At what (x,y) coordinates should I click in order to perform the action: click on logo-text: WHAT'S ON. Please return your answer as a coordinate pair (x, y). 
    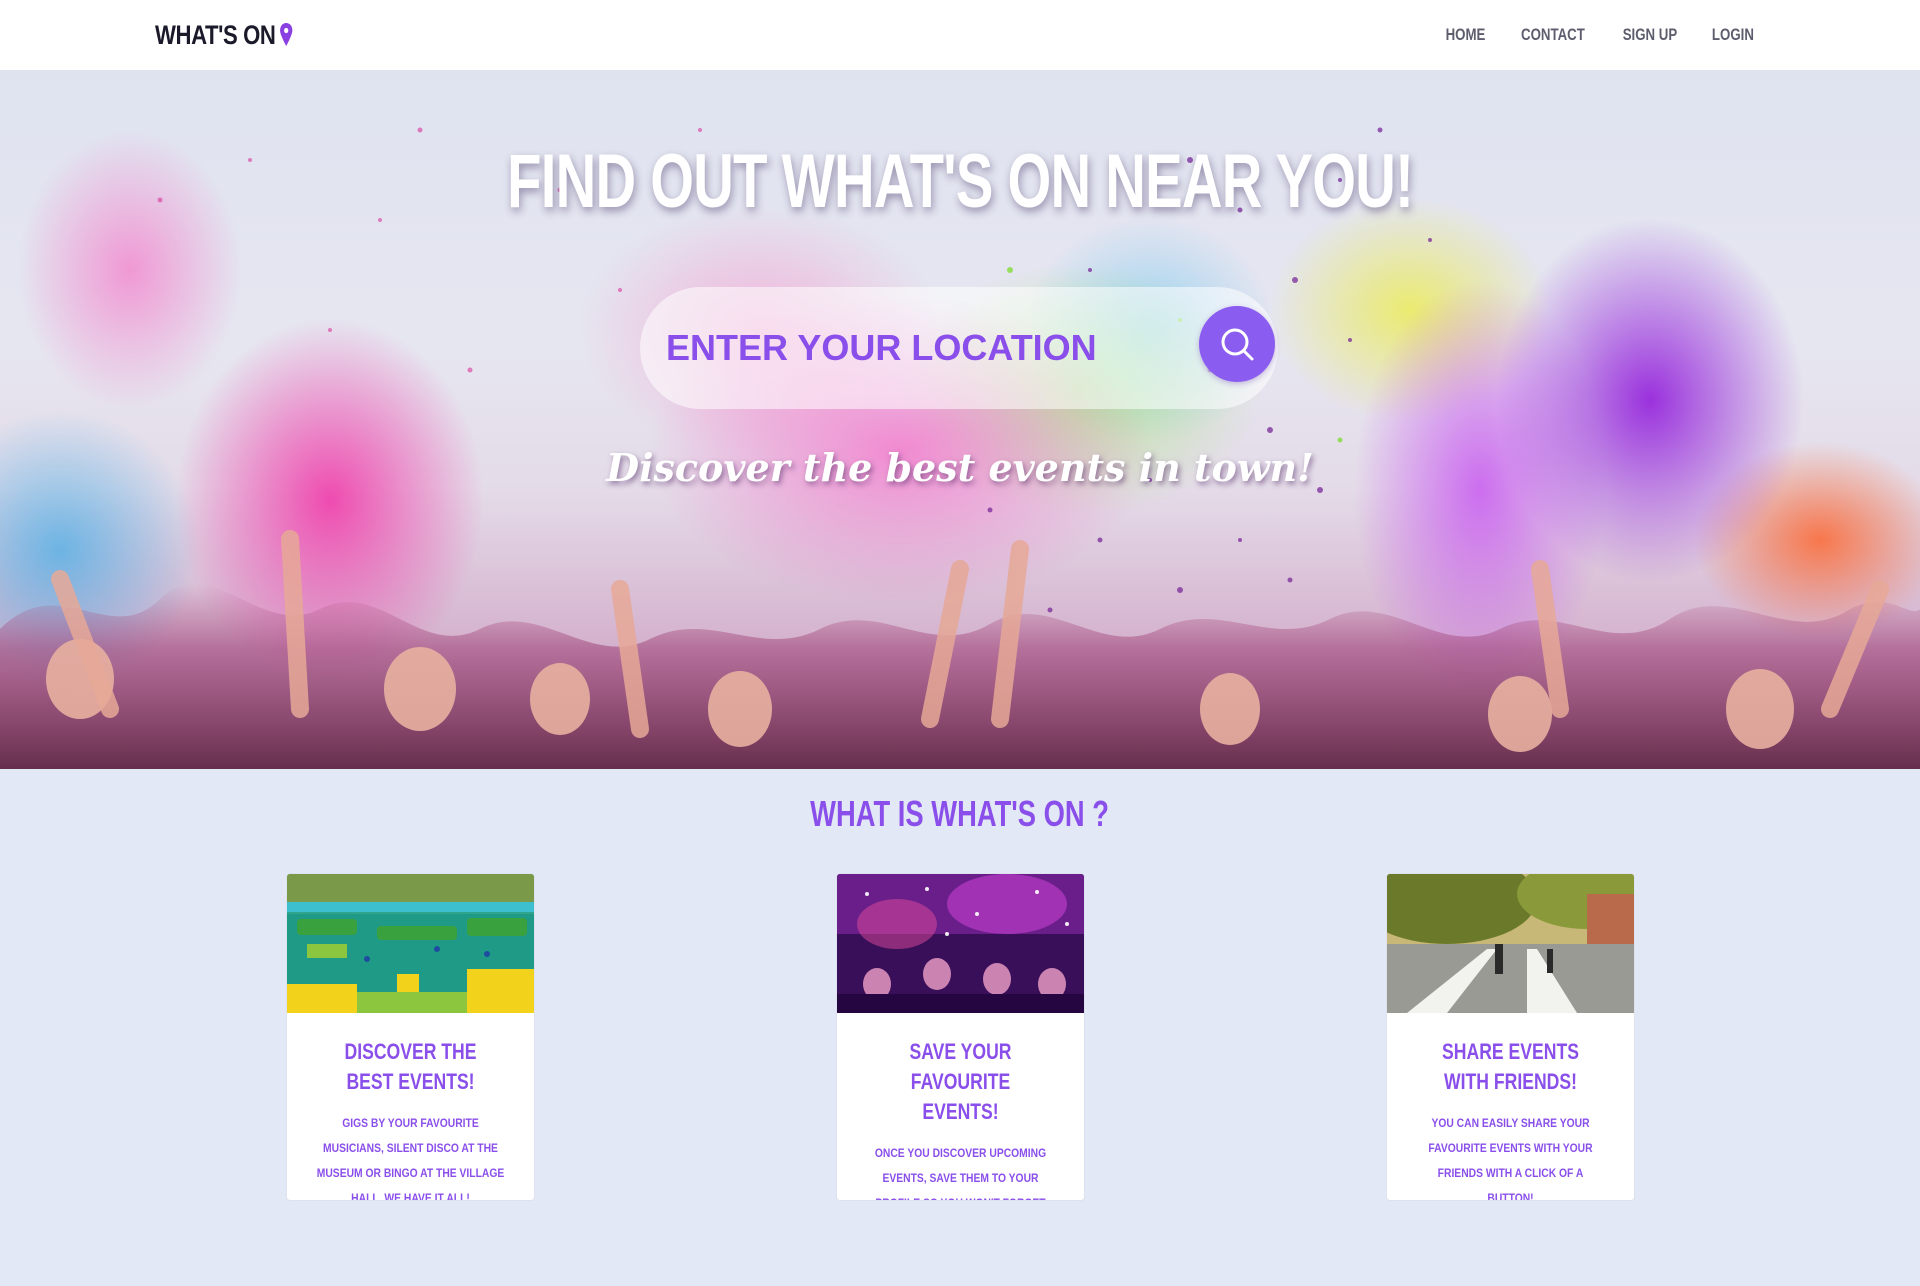
    Looking at the image, I should click on (215, 34).